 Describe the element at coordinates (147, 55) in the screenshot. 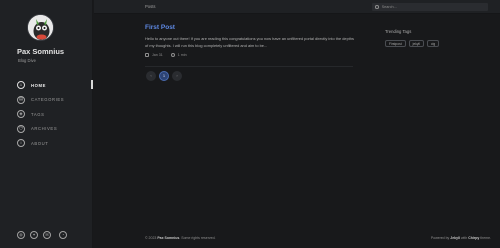

I see `calendar-icon` at that location.